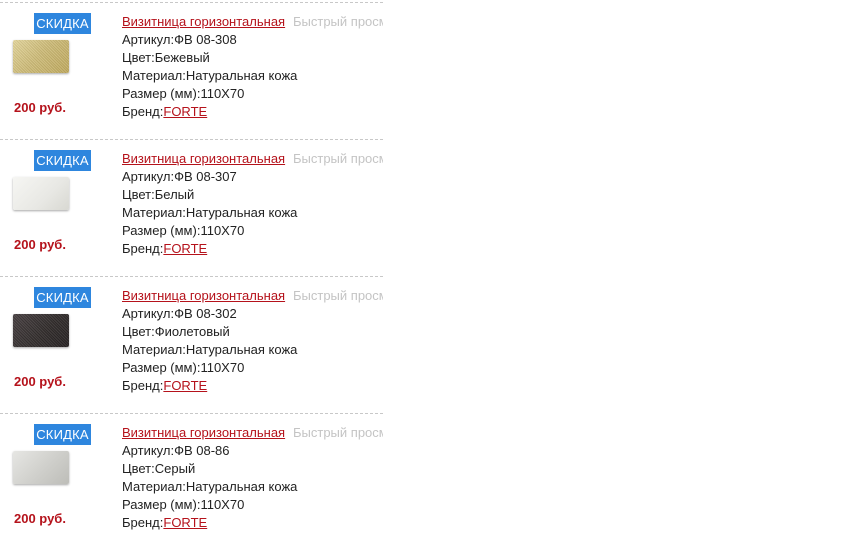 The image size is (864, 540). I want to click on color-row: Цвет:Белый, so click(252, 195).